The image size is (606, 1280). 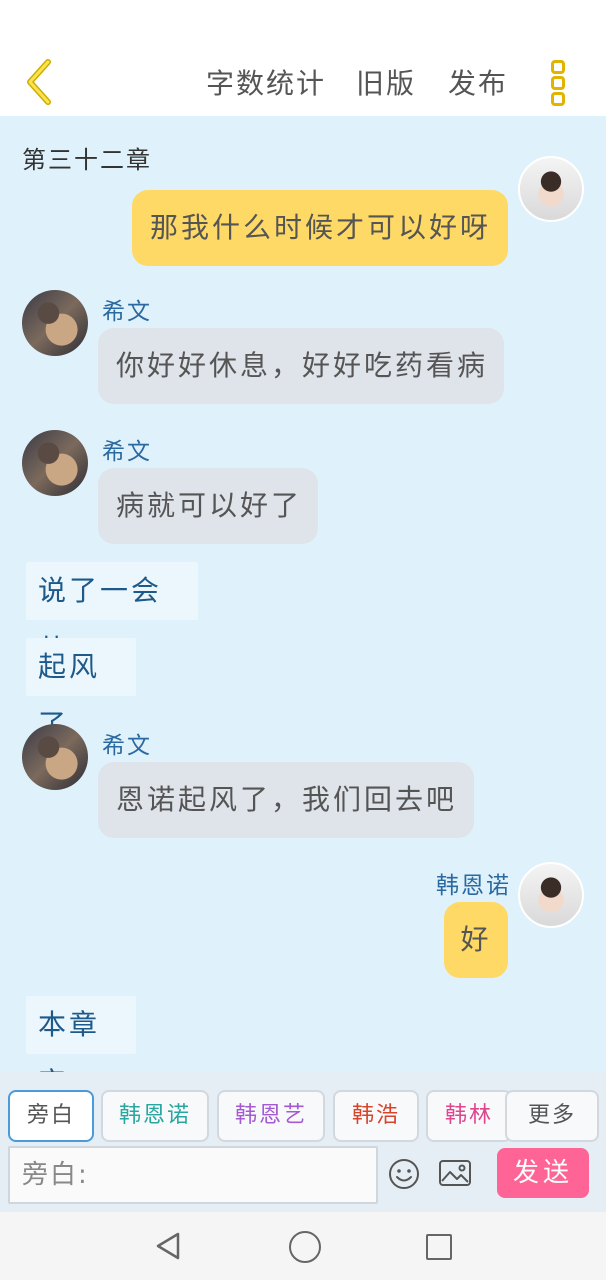 What do you see at coordinates (87, 160) in the screenshot?
I see `chapter-title: 第三十二章` at bounding box center [87, 160].